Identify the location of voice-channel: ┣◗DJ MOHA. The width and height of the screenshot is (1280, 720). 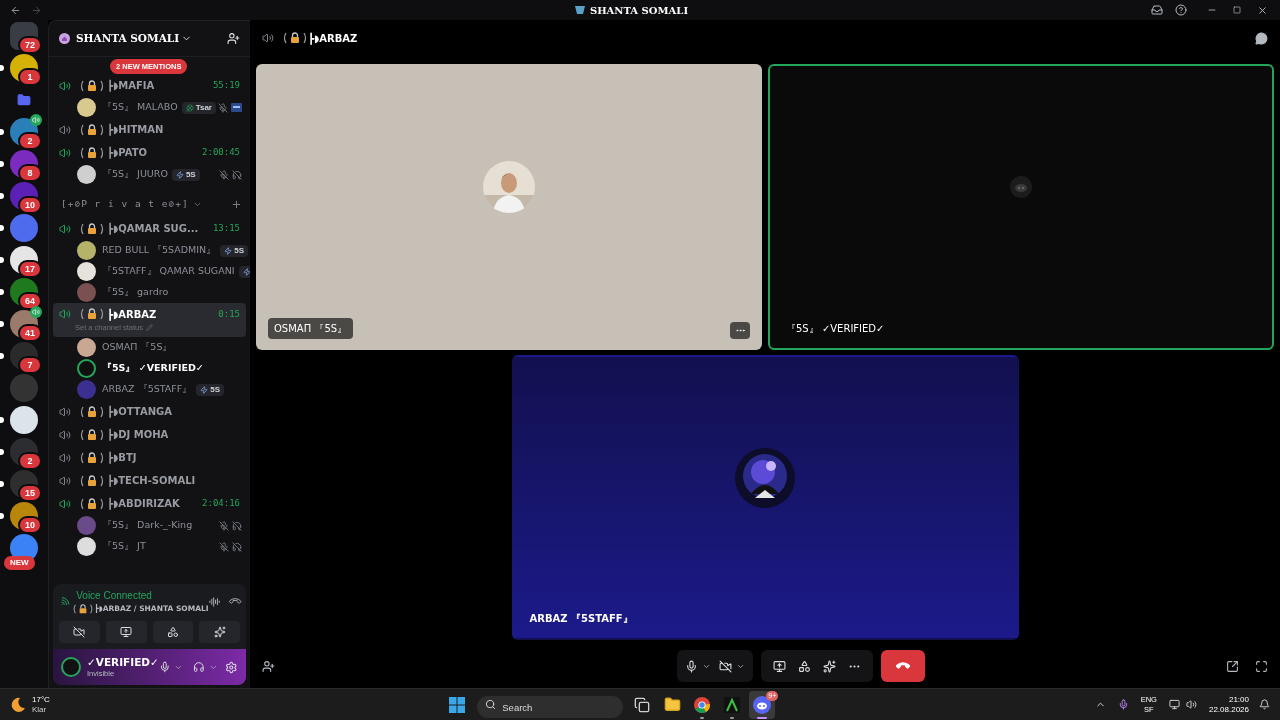
(149, 434).